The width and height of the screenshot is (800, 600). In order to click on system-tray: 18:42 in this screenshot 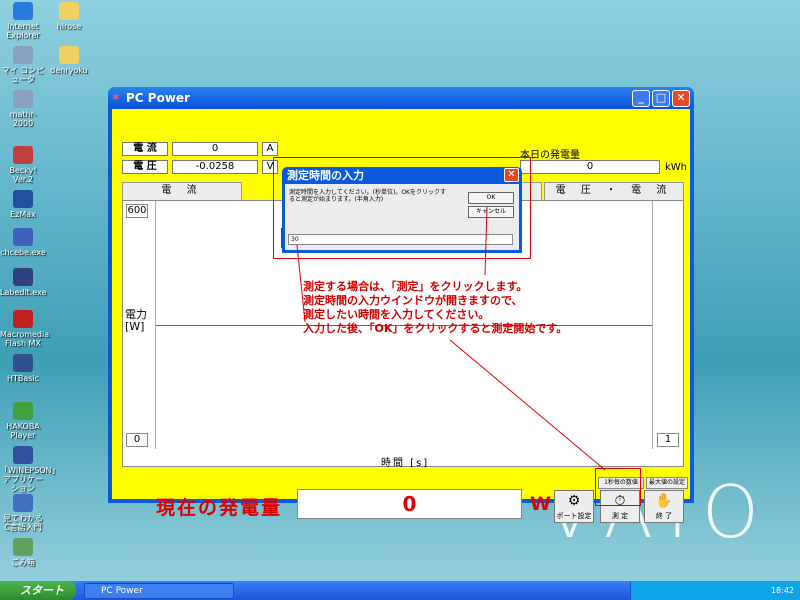, I will do `click(715, 590)`.